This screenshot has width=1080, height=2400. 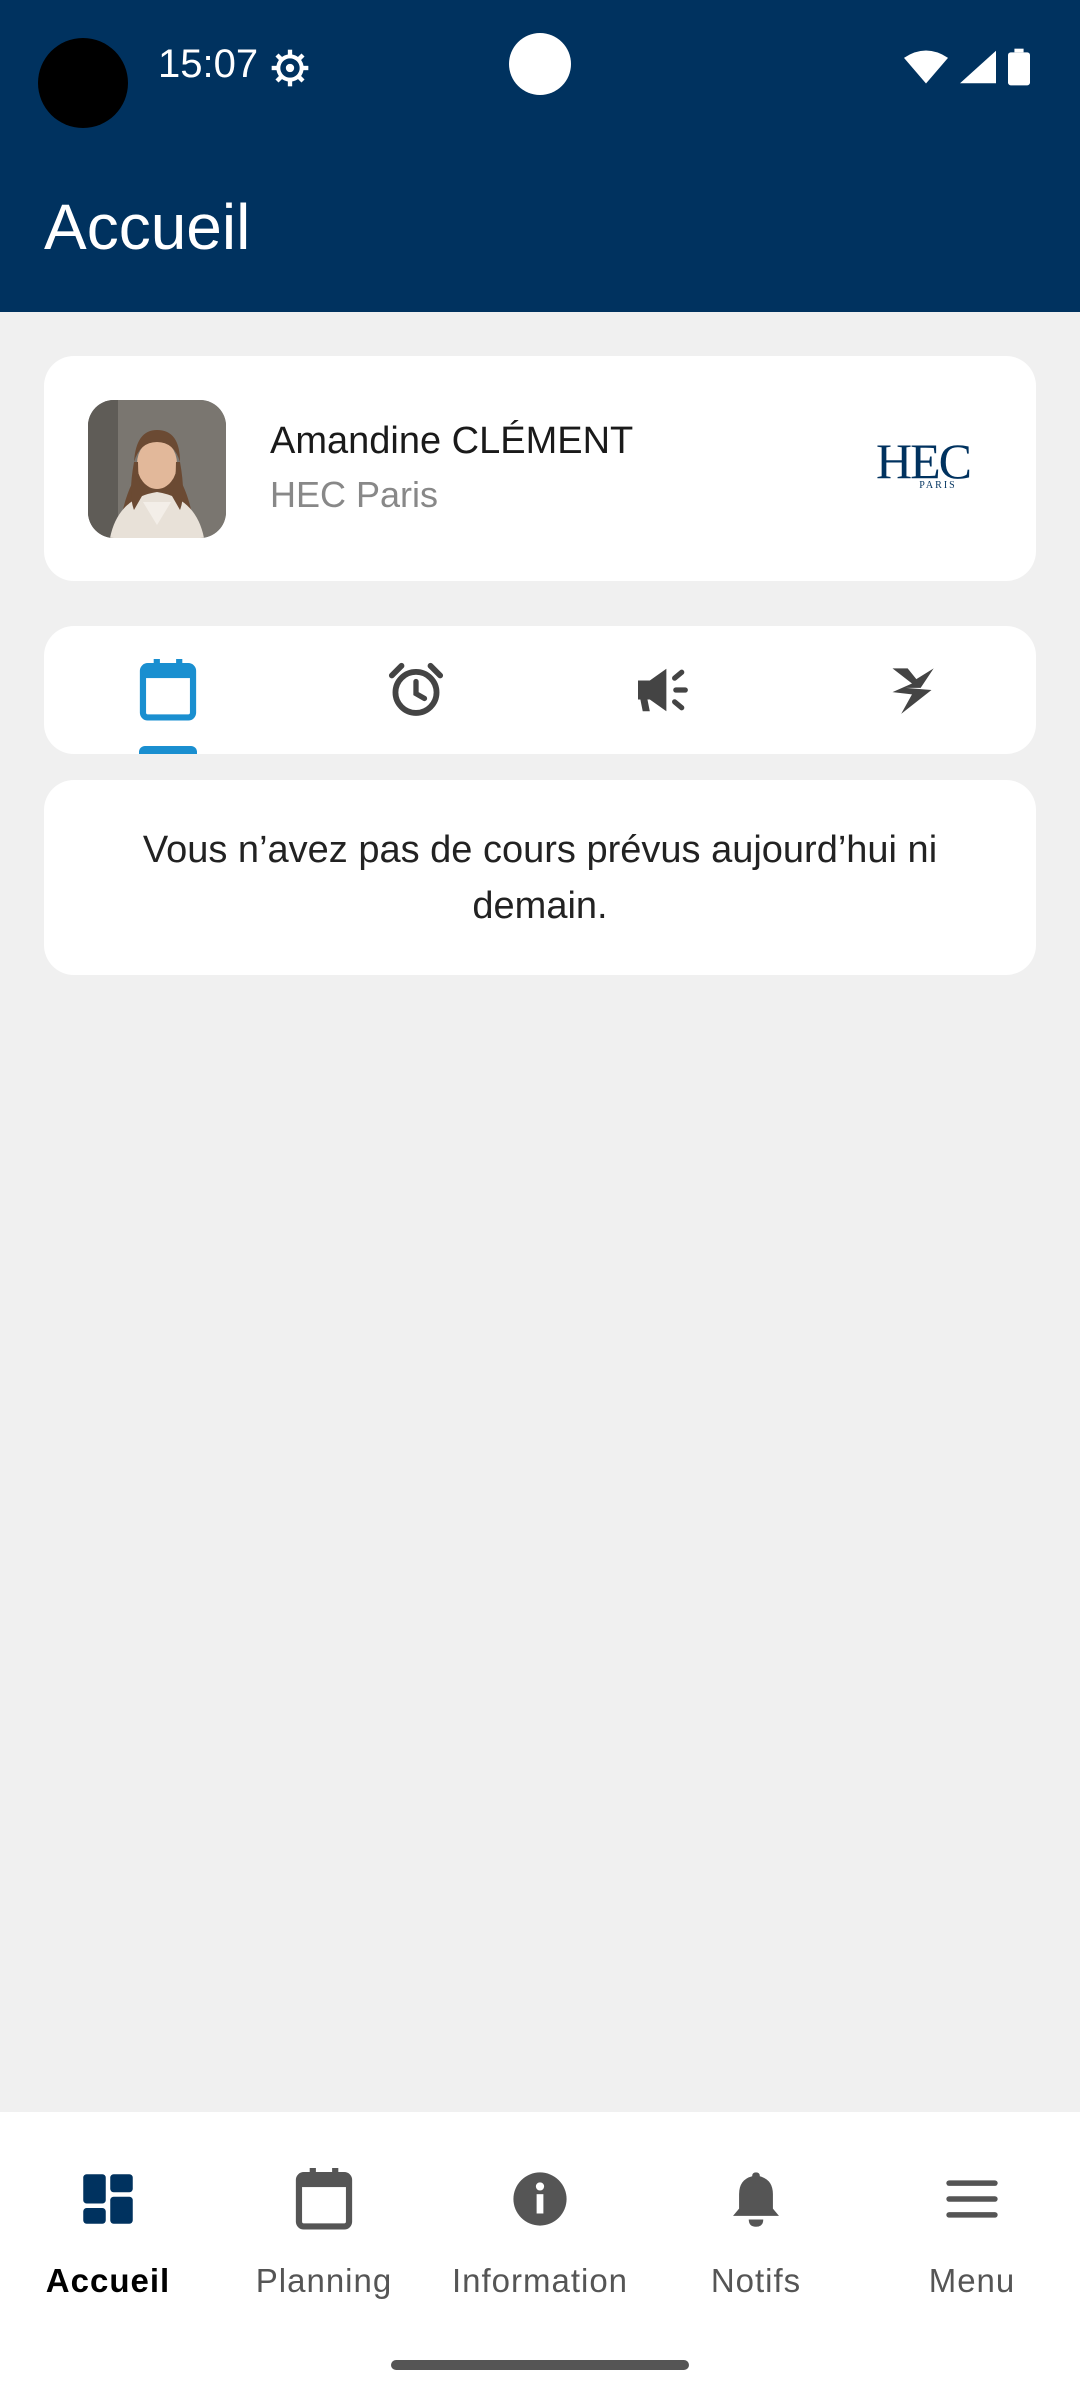 What do you see at coordinates (540, 156) in the screenshot?
I see `app-header: 15:07 Accueil` at bounding box center [540, 156].